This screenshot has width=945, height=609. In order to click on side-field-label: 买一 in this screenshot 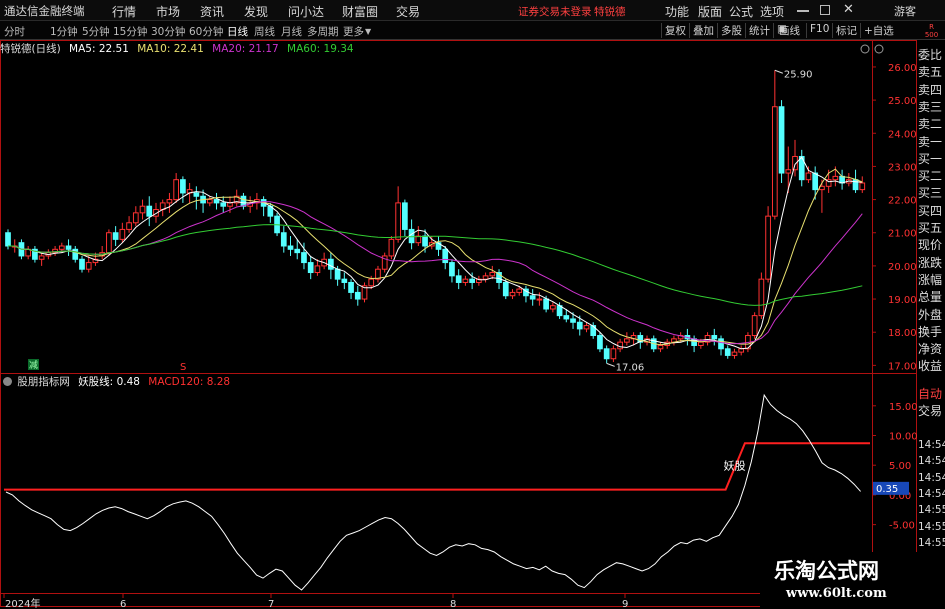, I will do `click(930, 158)`.